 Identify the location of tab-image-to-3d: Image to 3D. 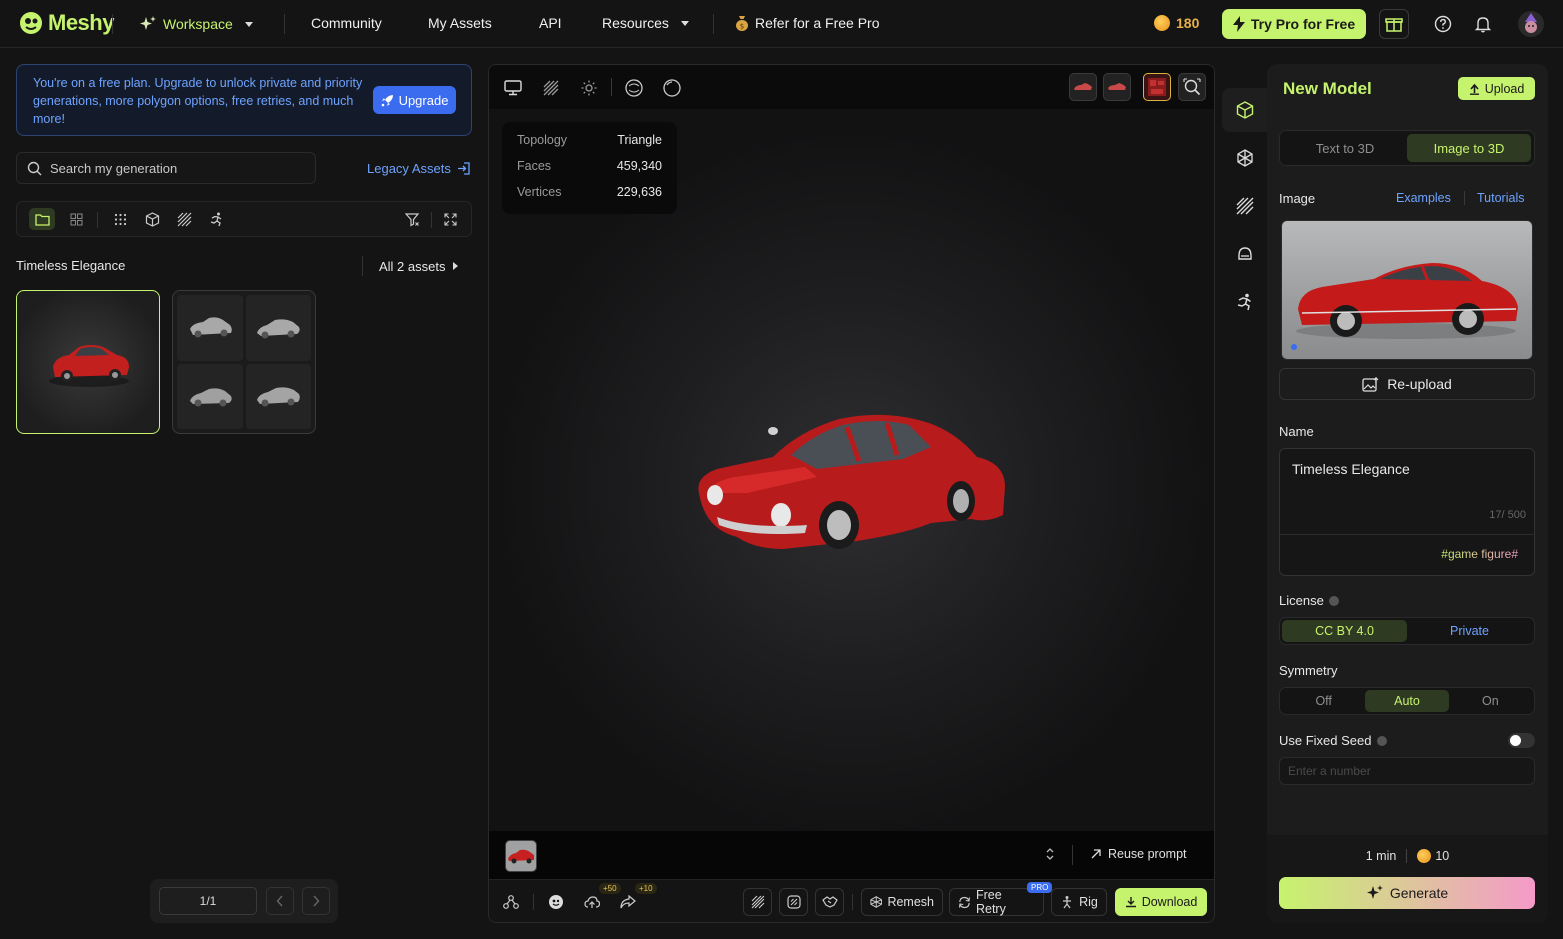
(1469, 148).